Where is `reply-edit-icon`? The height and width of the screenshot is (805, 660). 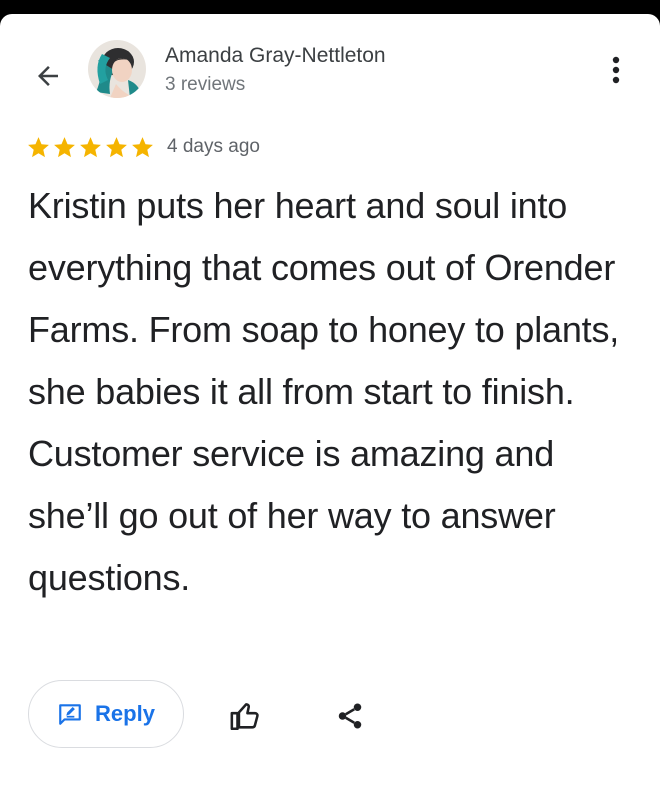
reply-edit-icon is located at coordinates (70, 714).